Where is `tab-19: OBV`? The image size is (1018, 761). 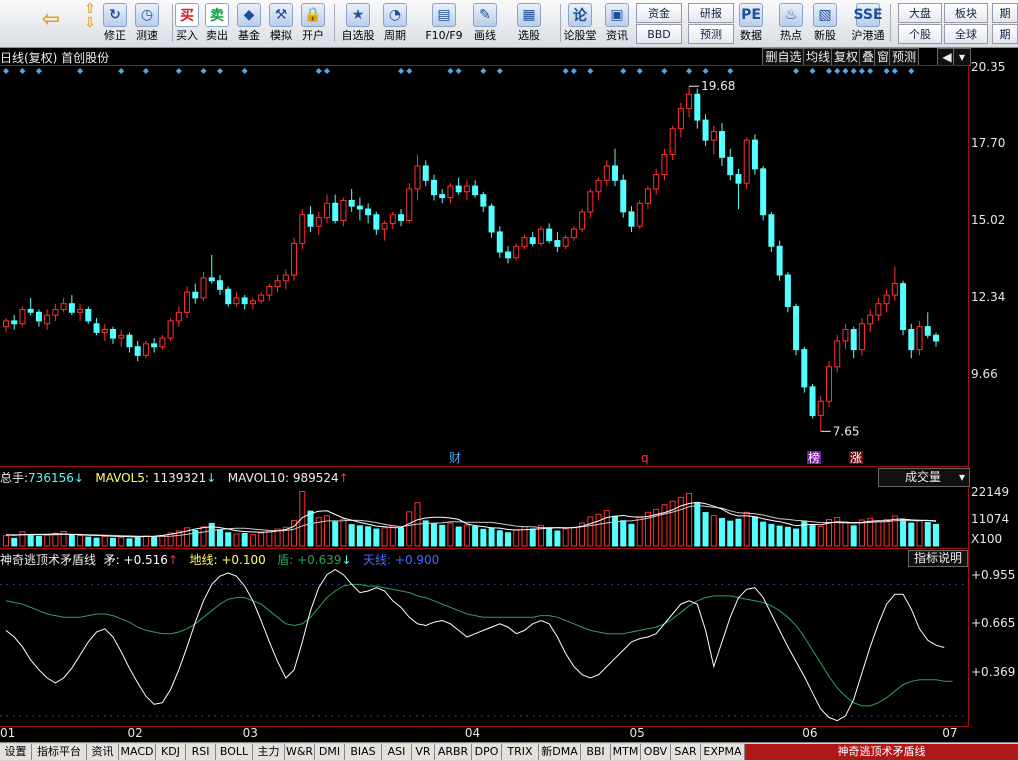
tab-19: OBV is located at coordinates (656, 752).